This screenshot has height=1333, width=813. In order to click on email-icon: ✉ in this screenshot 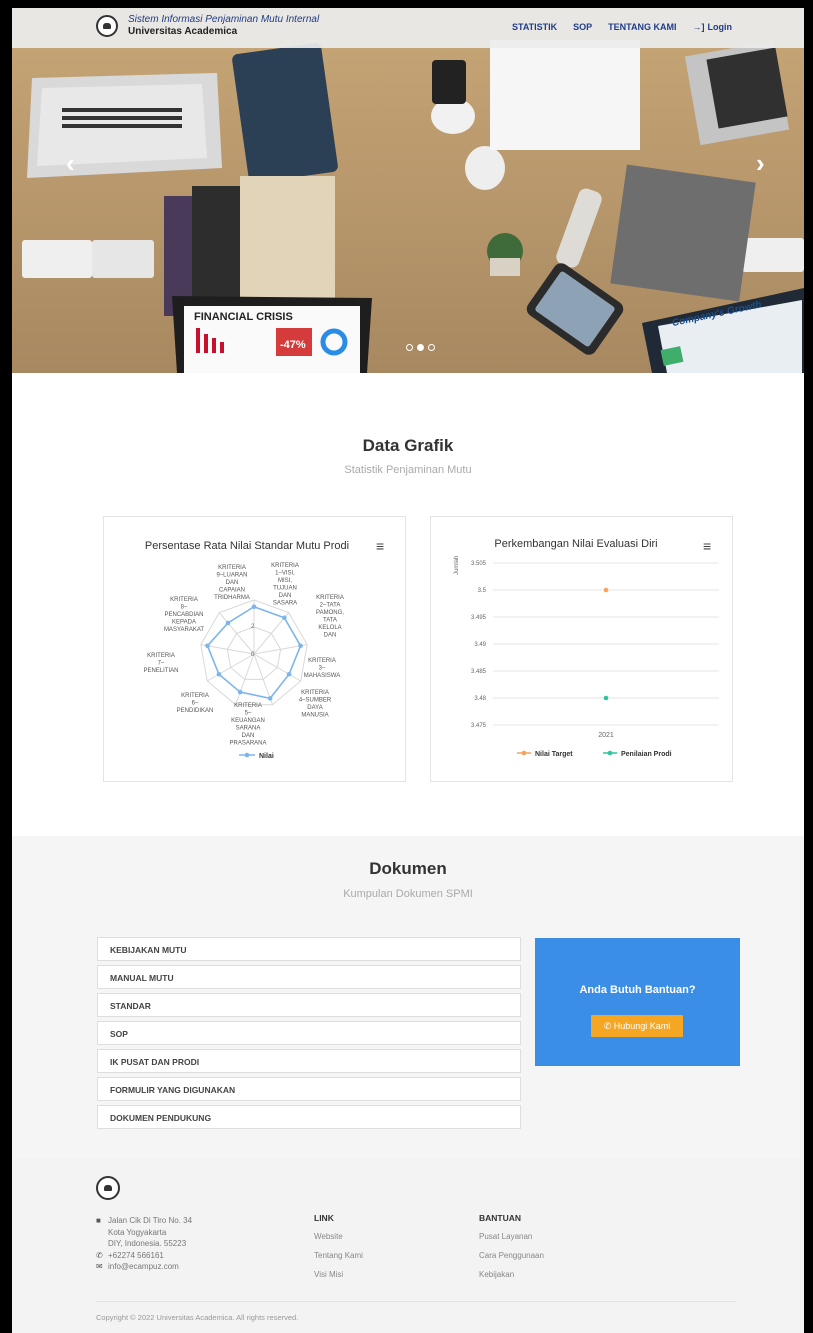, I will do `click(99, 1266)`.